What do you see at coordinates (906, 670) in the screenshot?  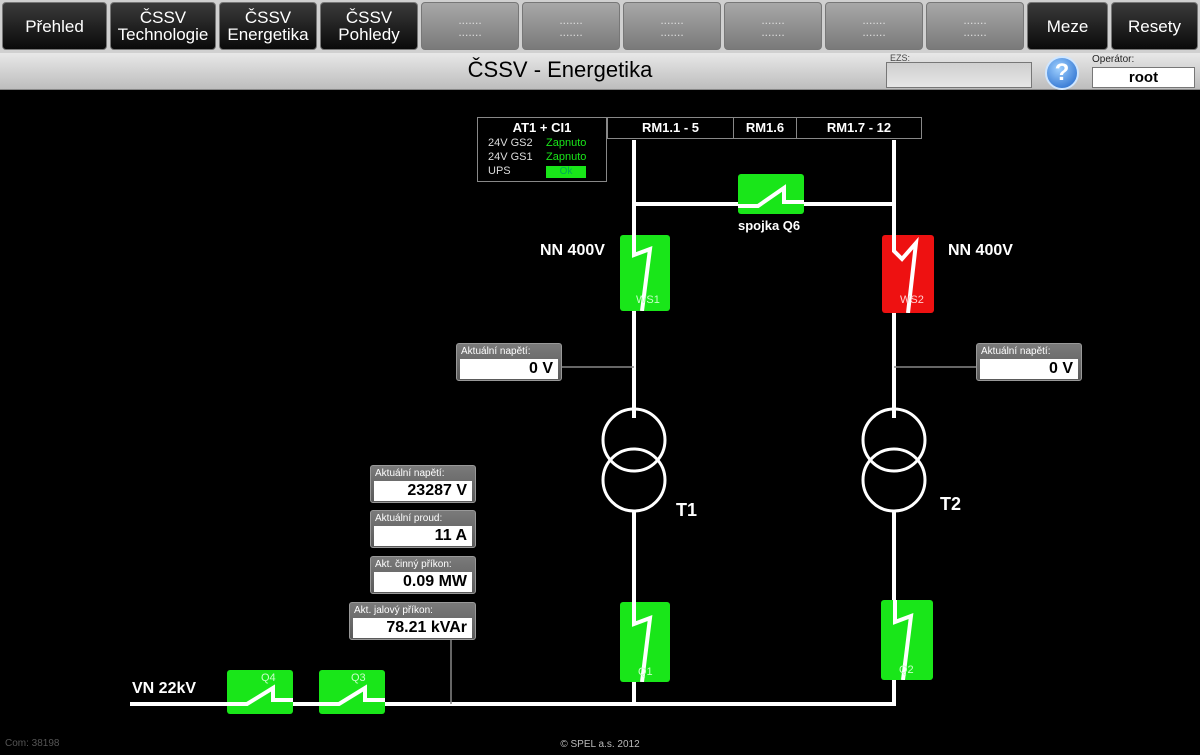 I see `switch-id: Q2` at bounding box center [906, 670].